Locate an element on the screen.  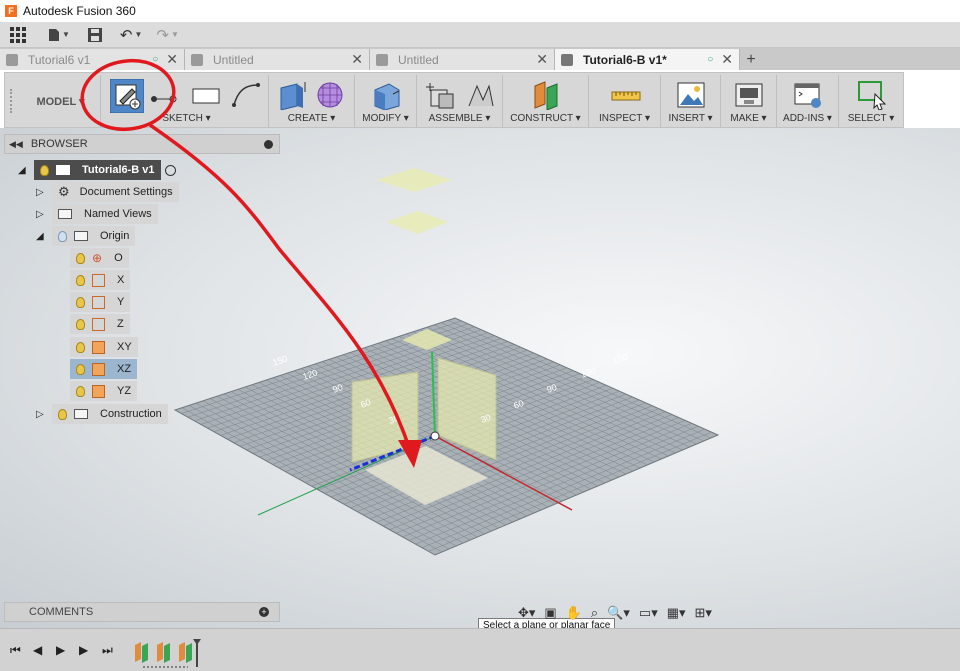
origin-item: Origin is located at coordinates (94, 236).